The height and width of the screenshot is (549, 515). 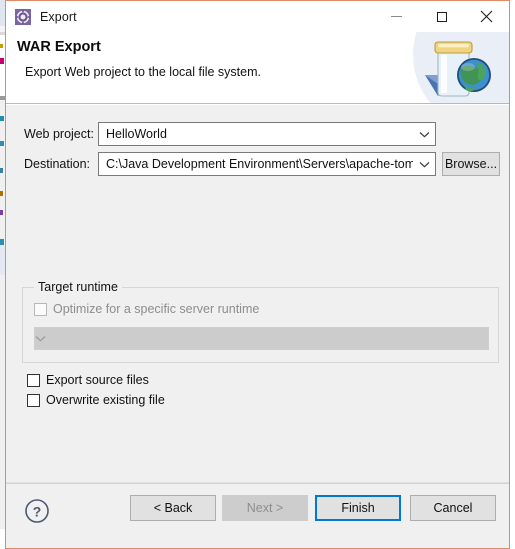 I want to click on minimize-button, so click(x=396, y=16).